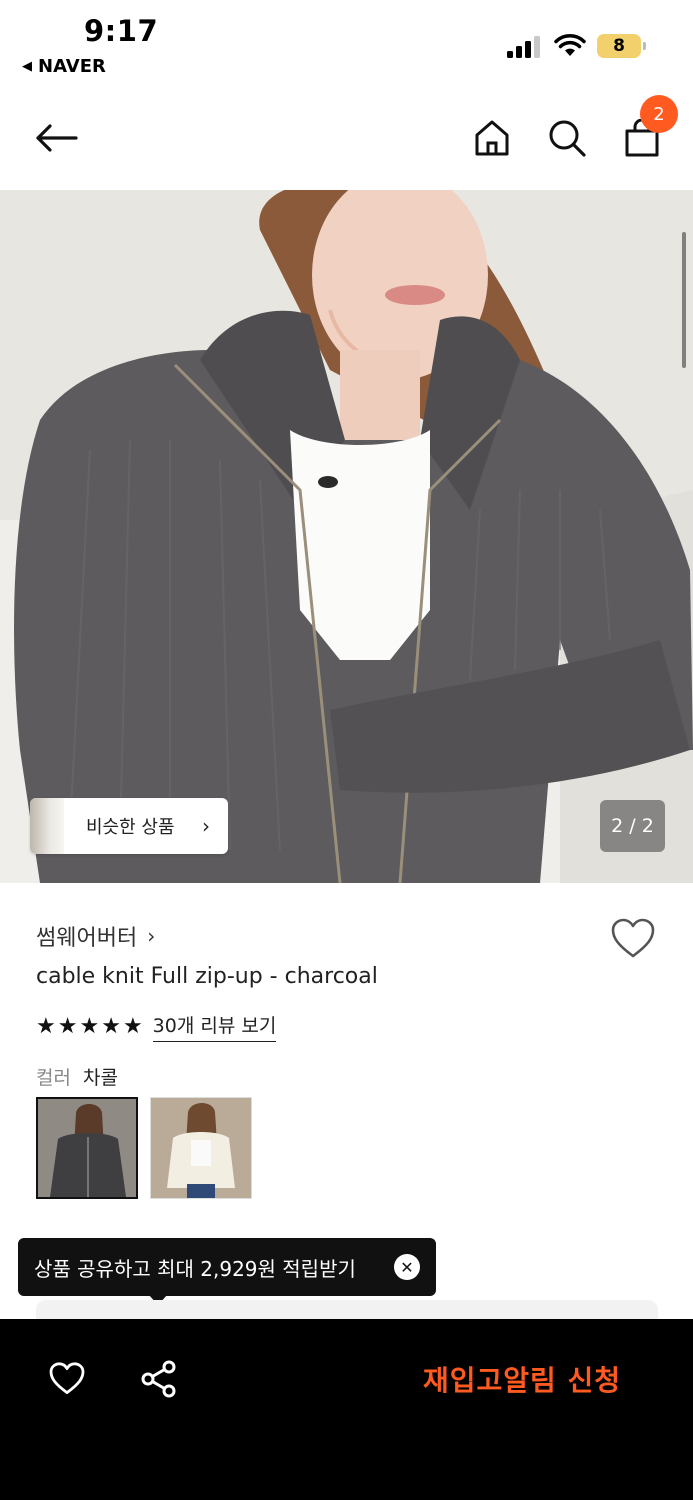 Image resolution: width=693 pixels, height=1500 pixels. I want to click on bottom-action-bar: 재입고알림 신청, so click(346, 1409).